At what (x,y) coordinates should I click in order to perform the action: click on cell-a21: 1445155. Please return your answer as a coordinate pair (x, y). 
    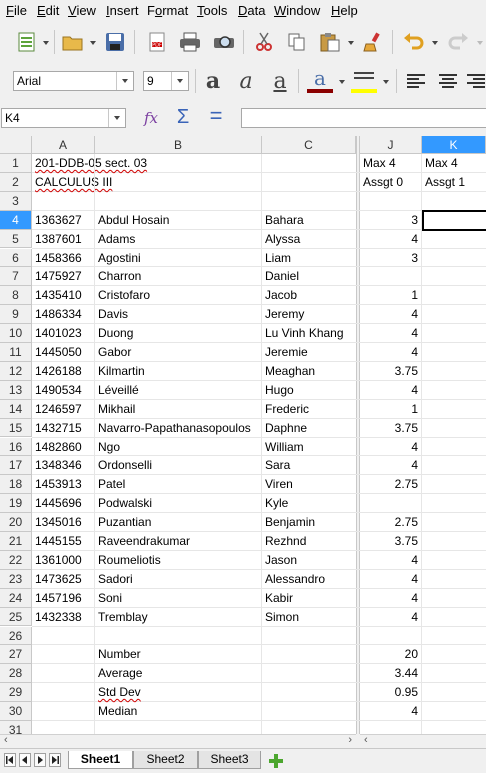
    Looking at the image, I should click on (63, 541).